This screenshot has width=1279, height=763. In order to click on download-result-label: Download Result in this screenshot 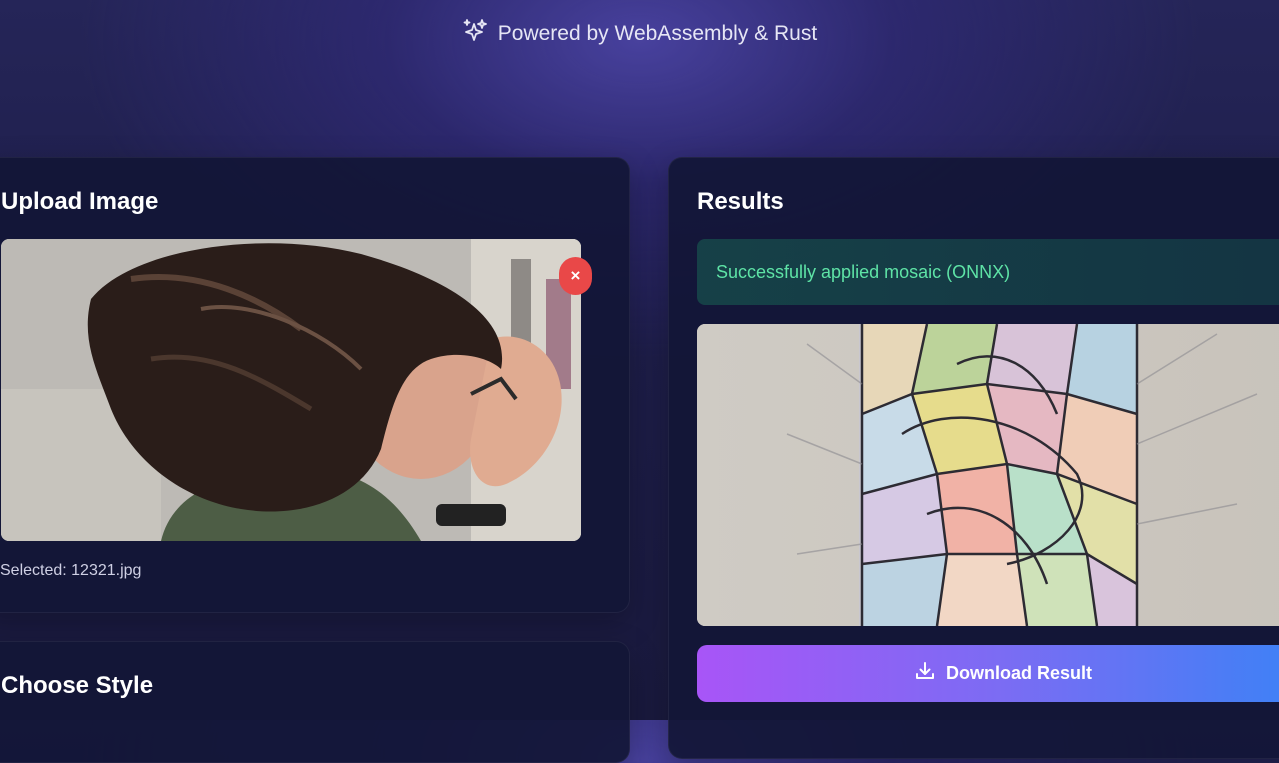, I will do `click(1018, 673)`.